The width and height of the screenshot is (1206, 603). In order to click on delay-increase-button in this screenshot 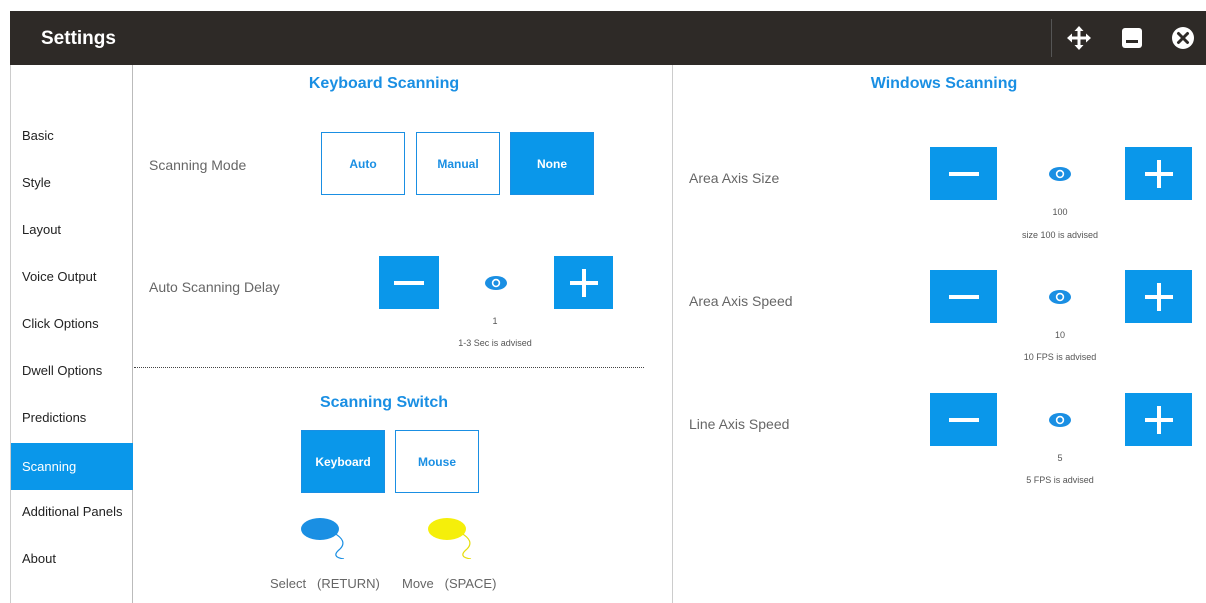, I will do `click(583, 282)`.